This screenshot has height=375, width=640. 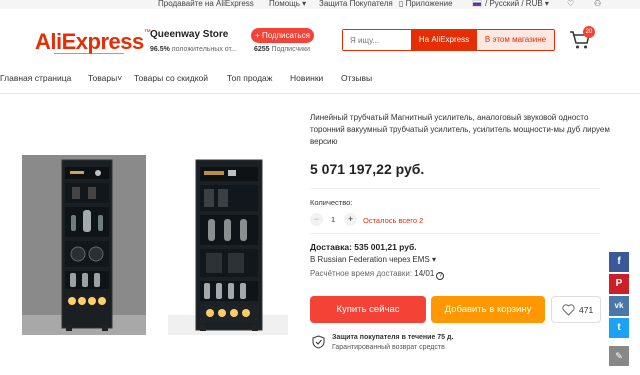 What do you see at coordinates (120, 78) in the screenshot?
I see `chevron-down-icon: ˅` at bounding box center [120, 78].